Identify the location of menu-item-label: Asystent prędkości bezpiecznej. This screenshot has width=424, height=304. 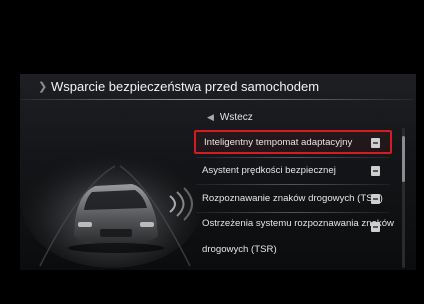
(269, 170).